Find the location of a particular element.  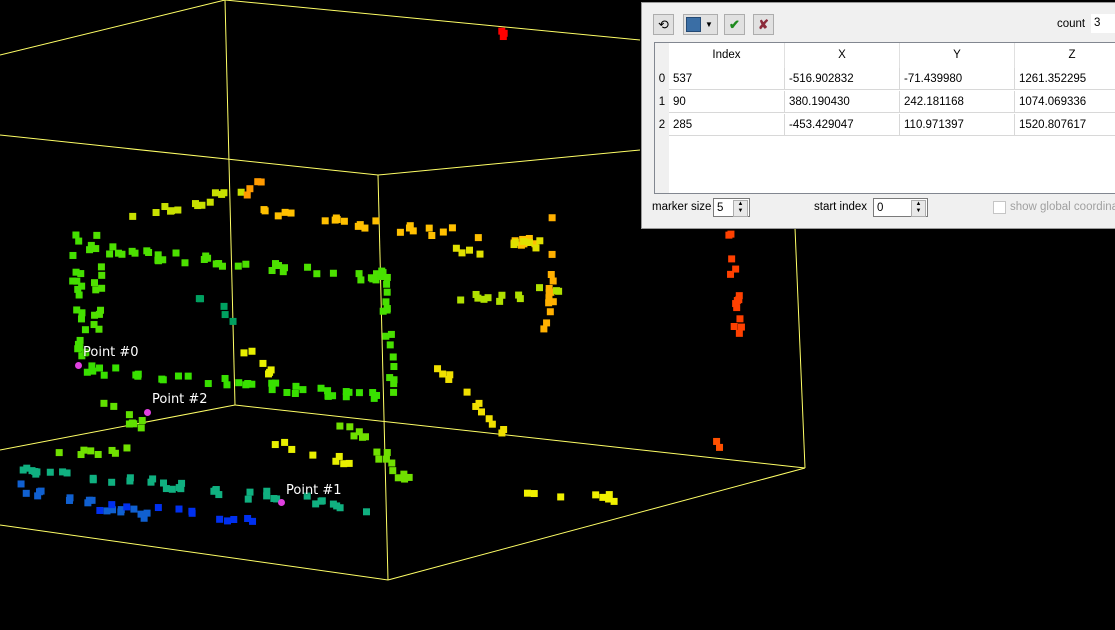

table-cell-index: 90 is located at coordinates (727, 102).